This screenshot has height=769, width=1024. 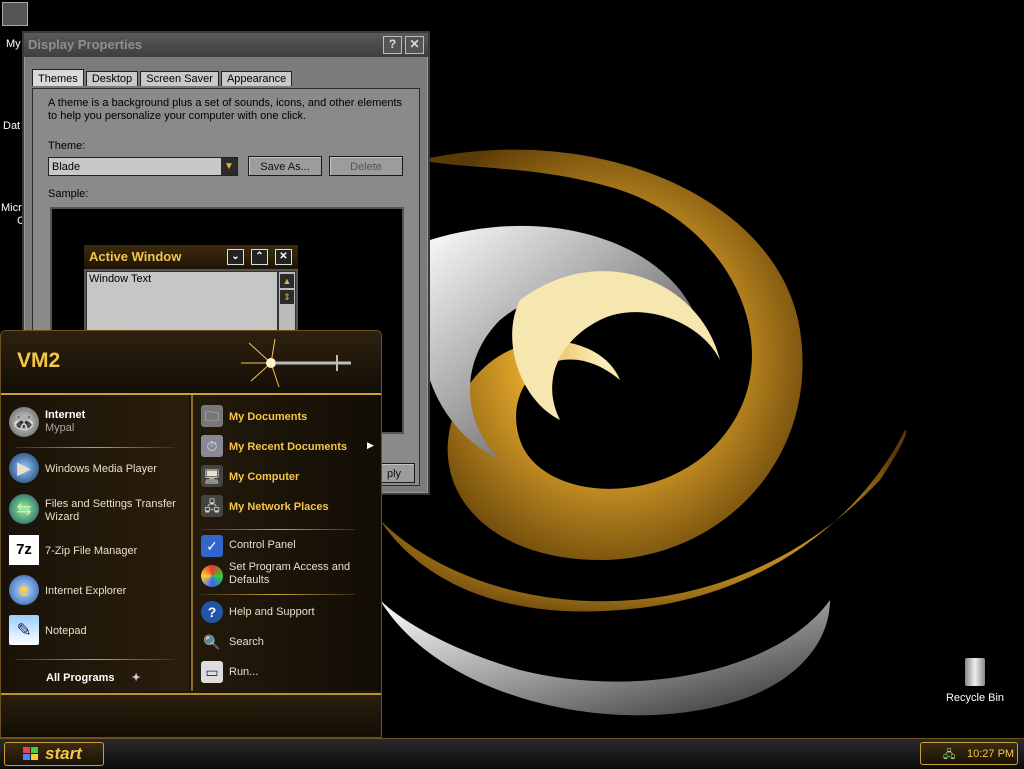 What do you see at coordinates (58, 77) in the screenshot?
I see `tab-themes: Themes` at bounding box center [58, 77].